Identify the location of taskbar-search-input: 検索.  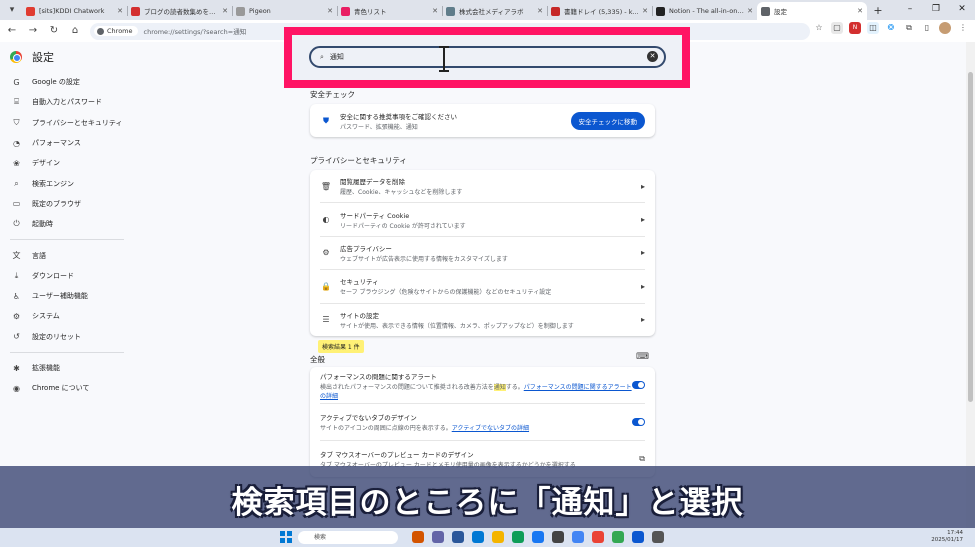
(348, 537).